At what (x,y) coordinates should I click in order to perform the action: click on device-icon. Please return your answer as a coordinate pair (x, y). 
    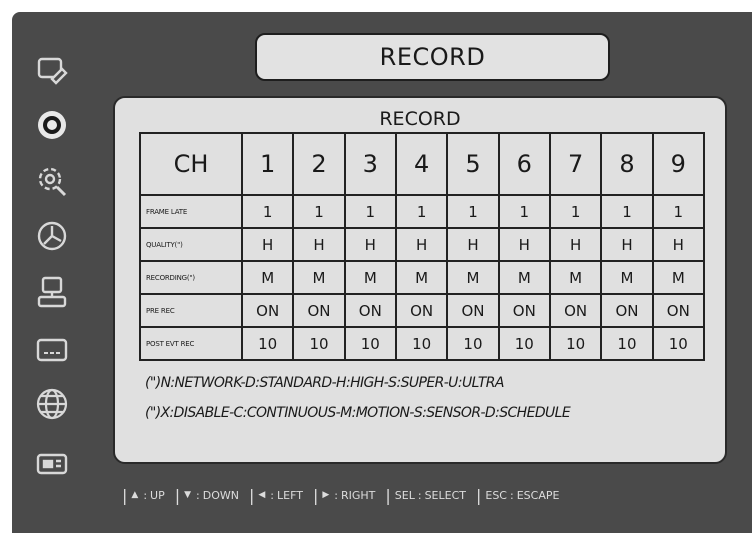
    Looking at the image, I should click on (52, 464).